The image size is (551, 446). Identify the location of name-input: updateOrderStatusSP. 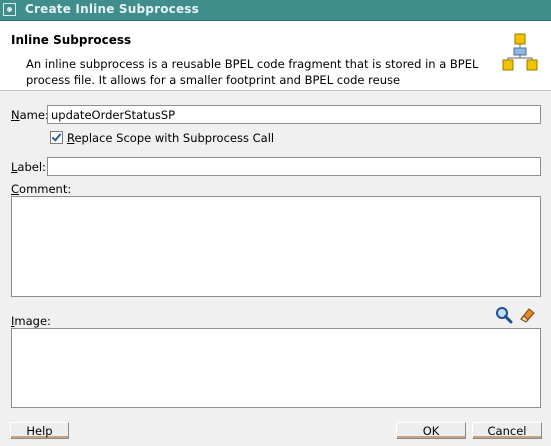
(294, 114).